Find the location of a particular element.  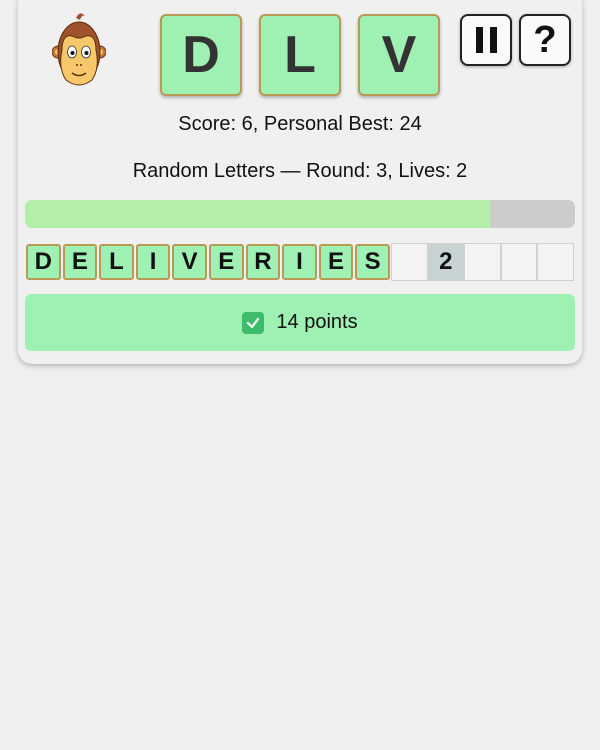

word-letter-tile: V is located at coordinates (189, 262).